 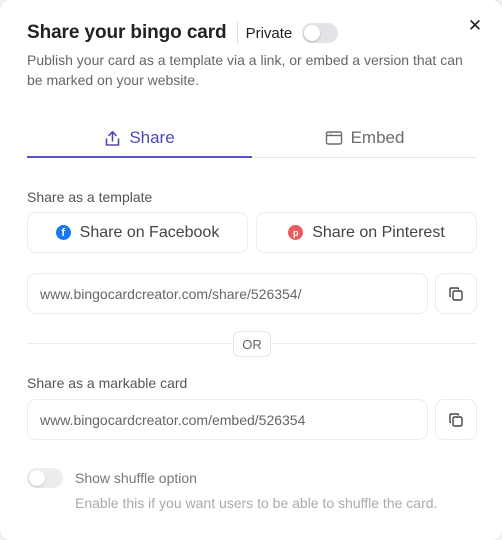 I want to click on copy-embed-url-button, so click(x=456, y=419).